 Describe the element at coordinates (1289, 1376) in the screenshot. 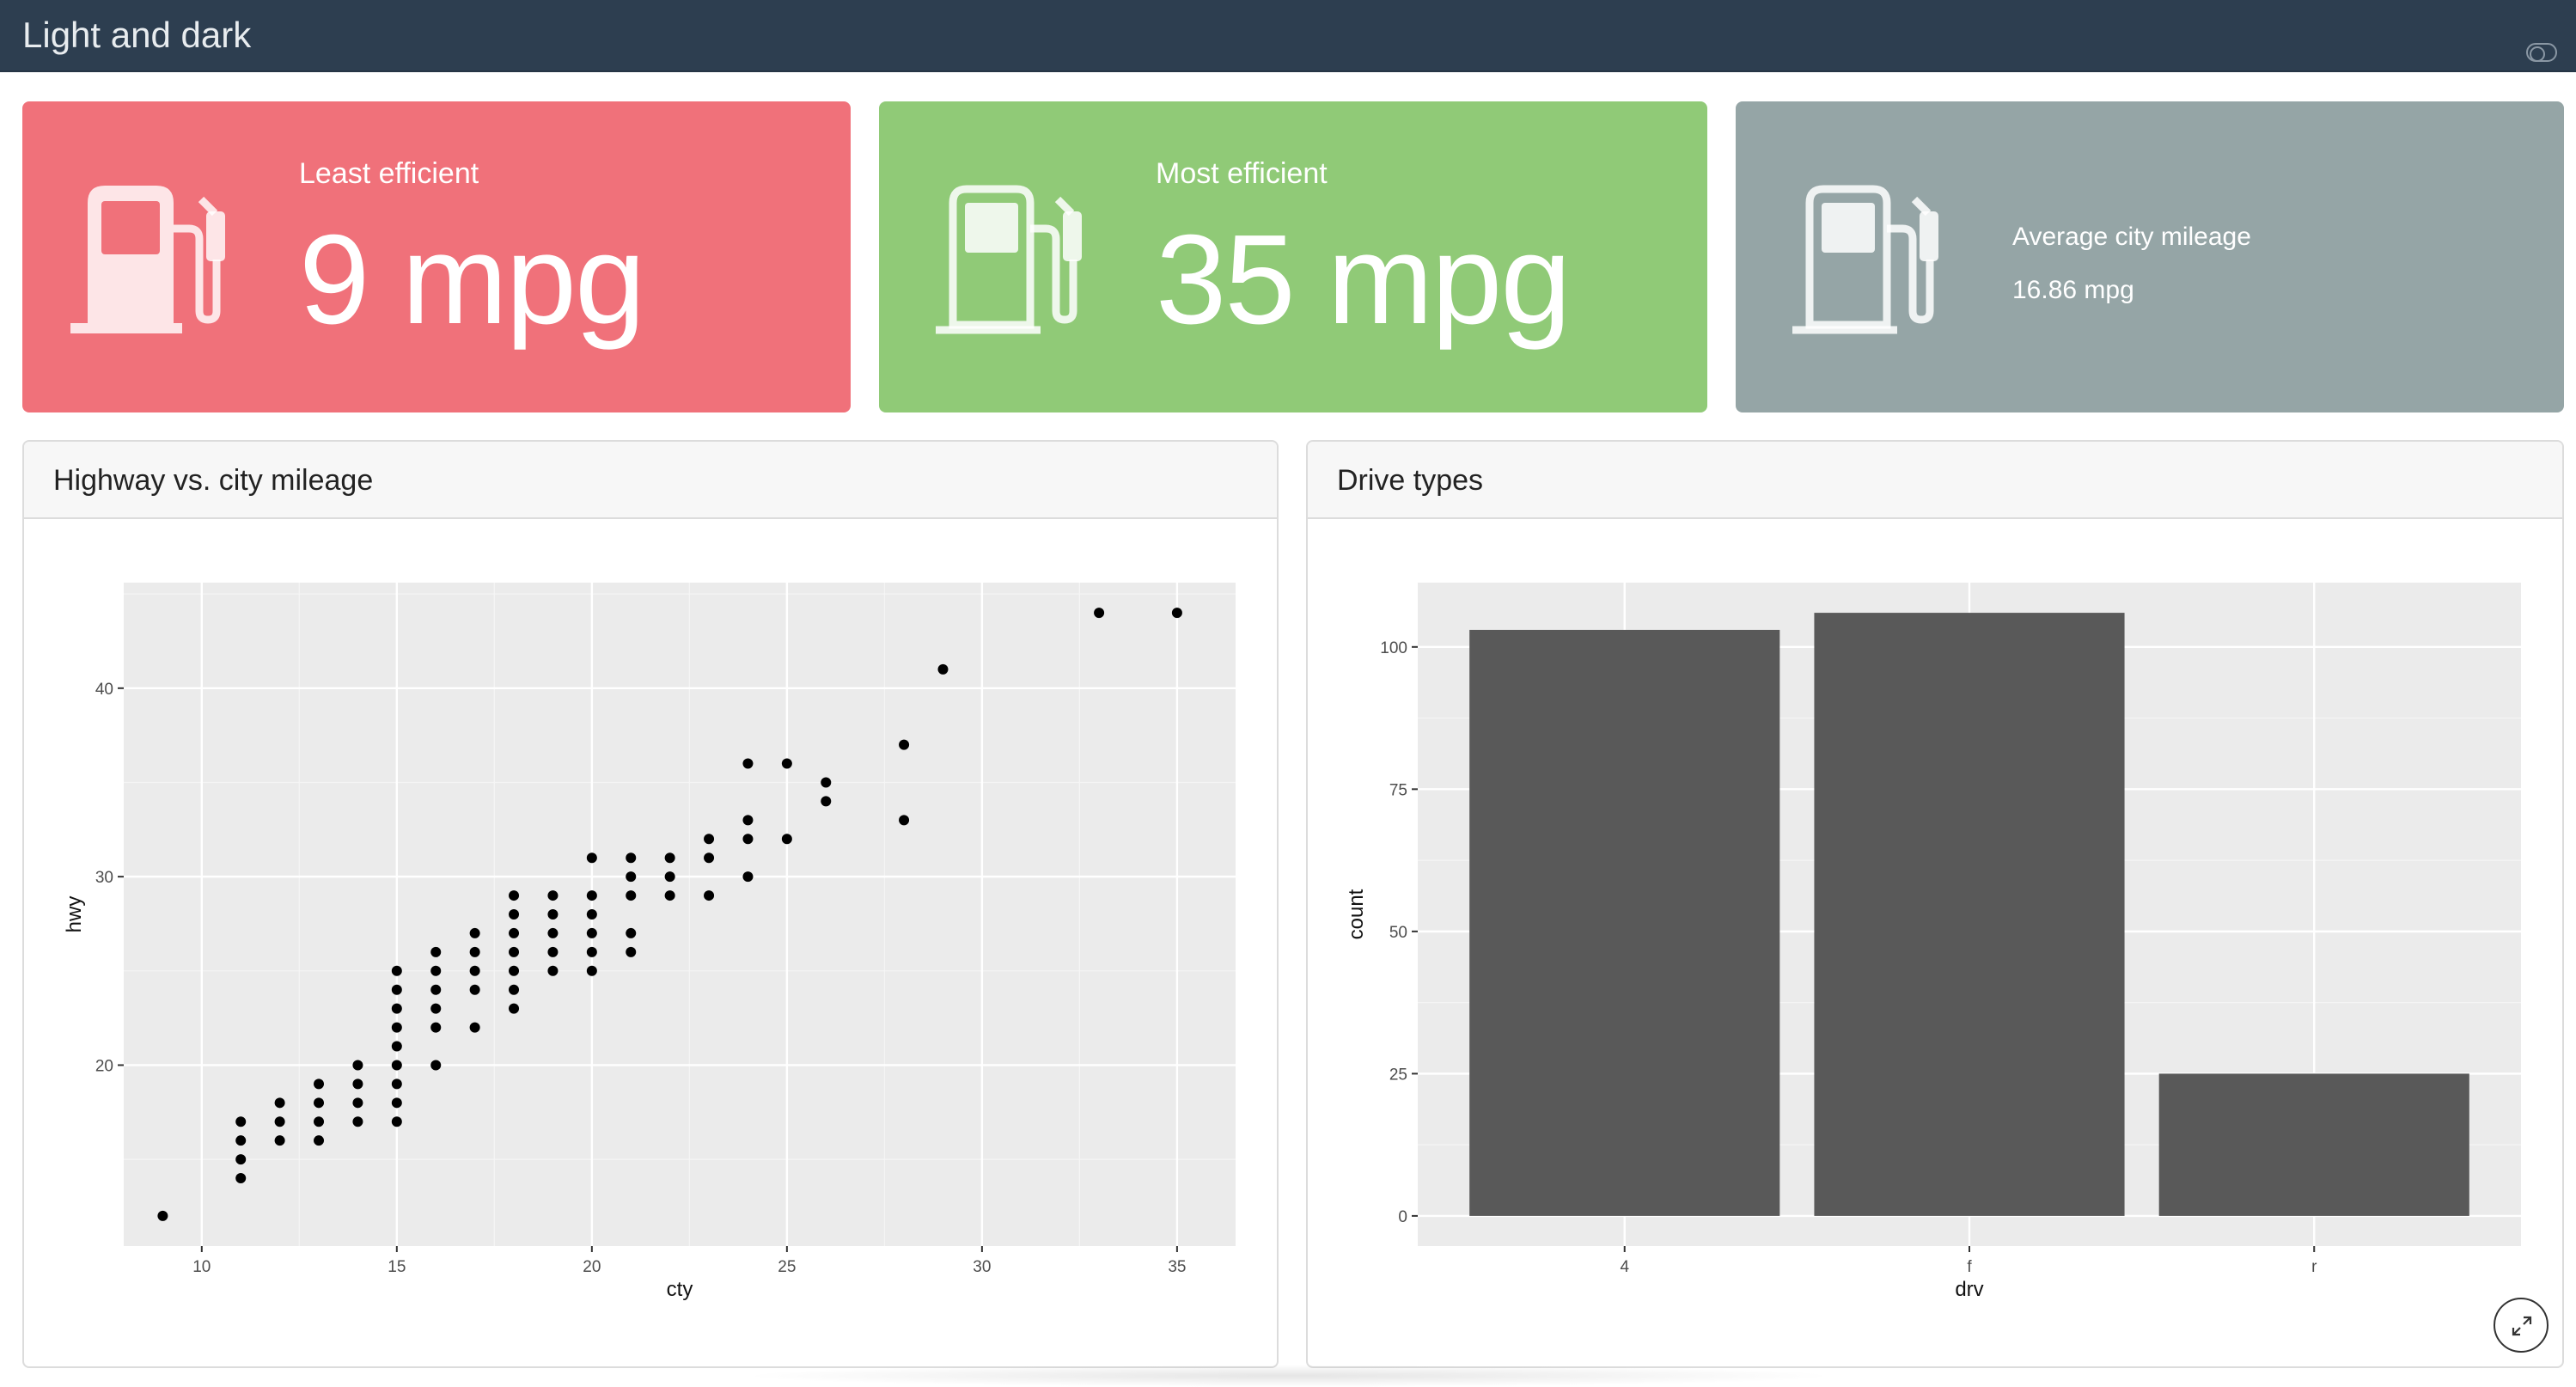

I see `shadow` at that location.